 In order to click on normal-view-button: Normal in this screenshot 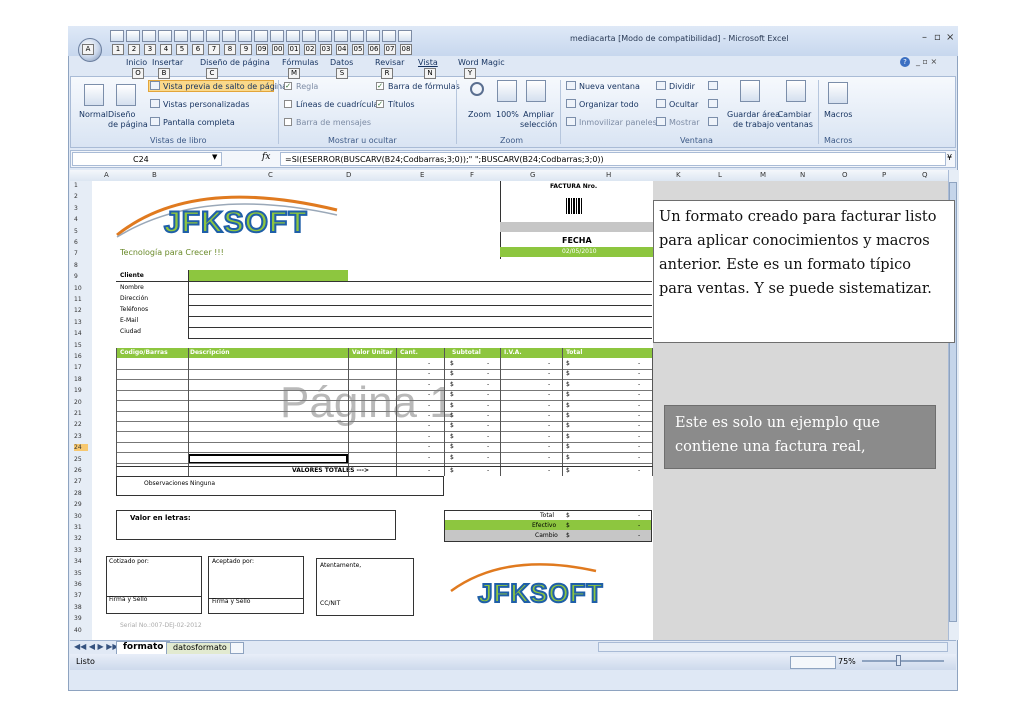, I will do `click(93, 114)`.